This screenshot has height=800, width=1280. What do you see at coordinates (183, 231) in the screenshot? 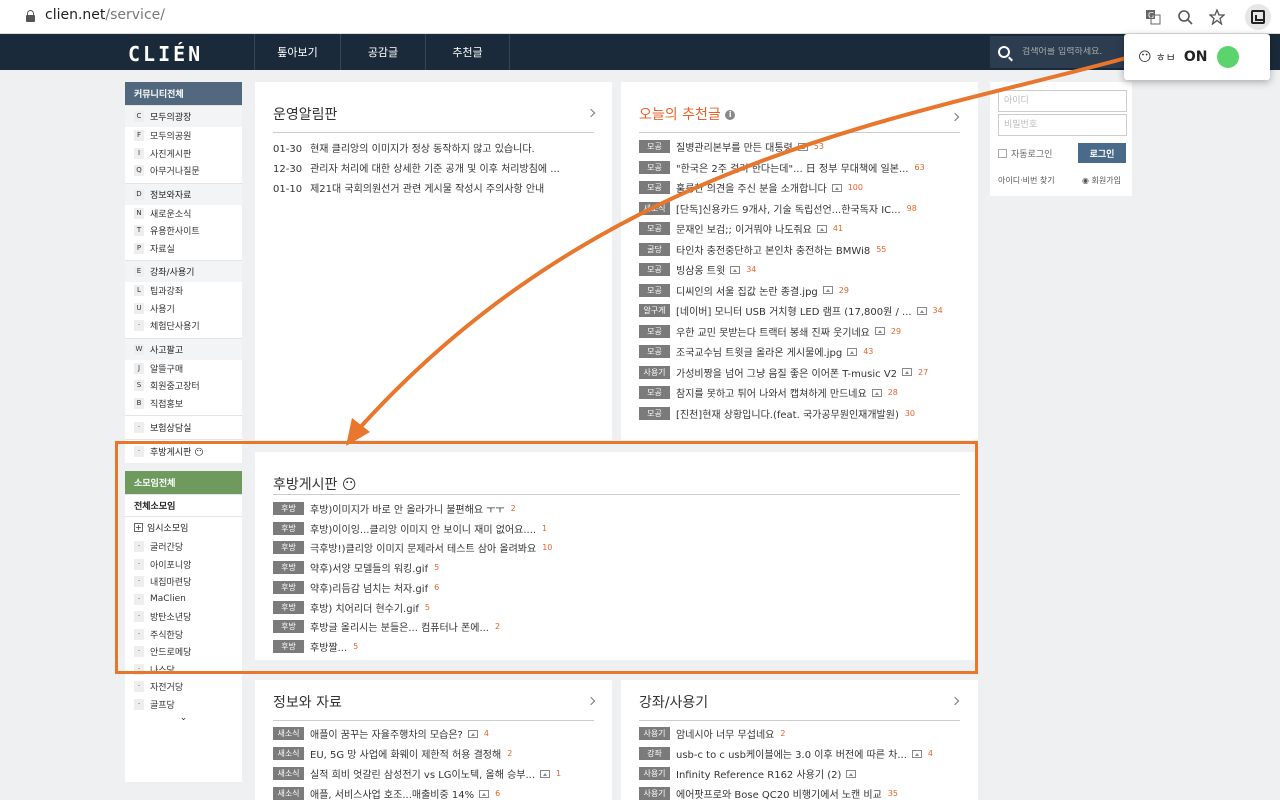
I see `sidebar-item: T 유용한사이트` at bounding box center [183, 231].